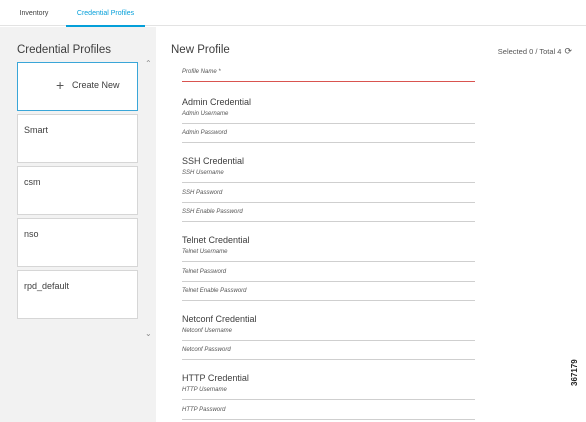  I want to click on field-placeholder: Telnet Password, so click(204, 272).